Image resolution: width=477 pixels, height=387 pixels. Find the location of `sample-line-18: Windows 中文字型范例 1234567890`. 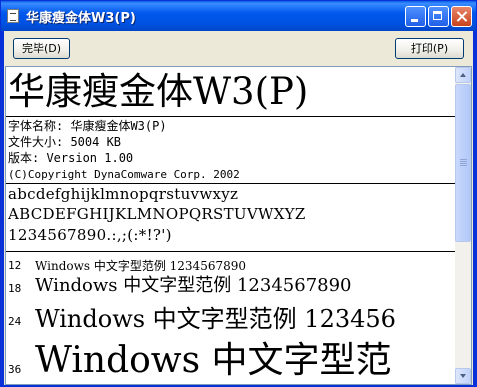

sample-line-18: Windows 中文字型范例 1234567890 is located at coordinates (193, 285).